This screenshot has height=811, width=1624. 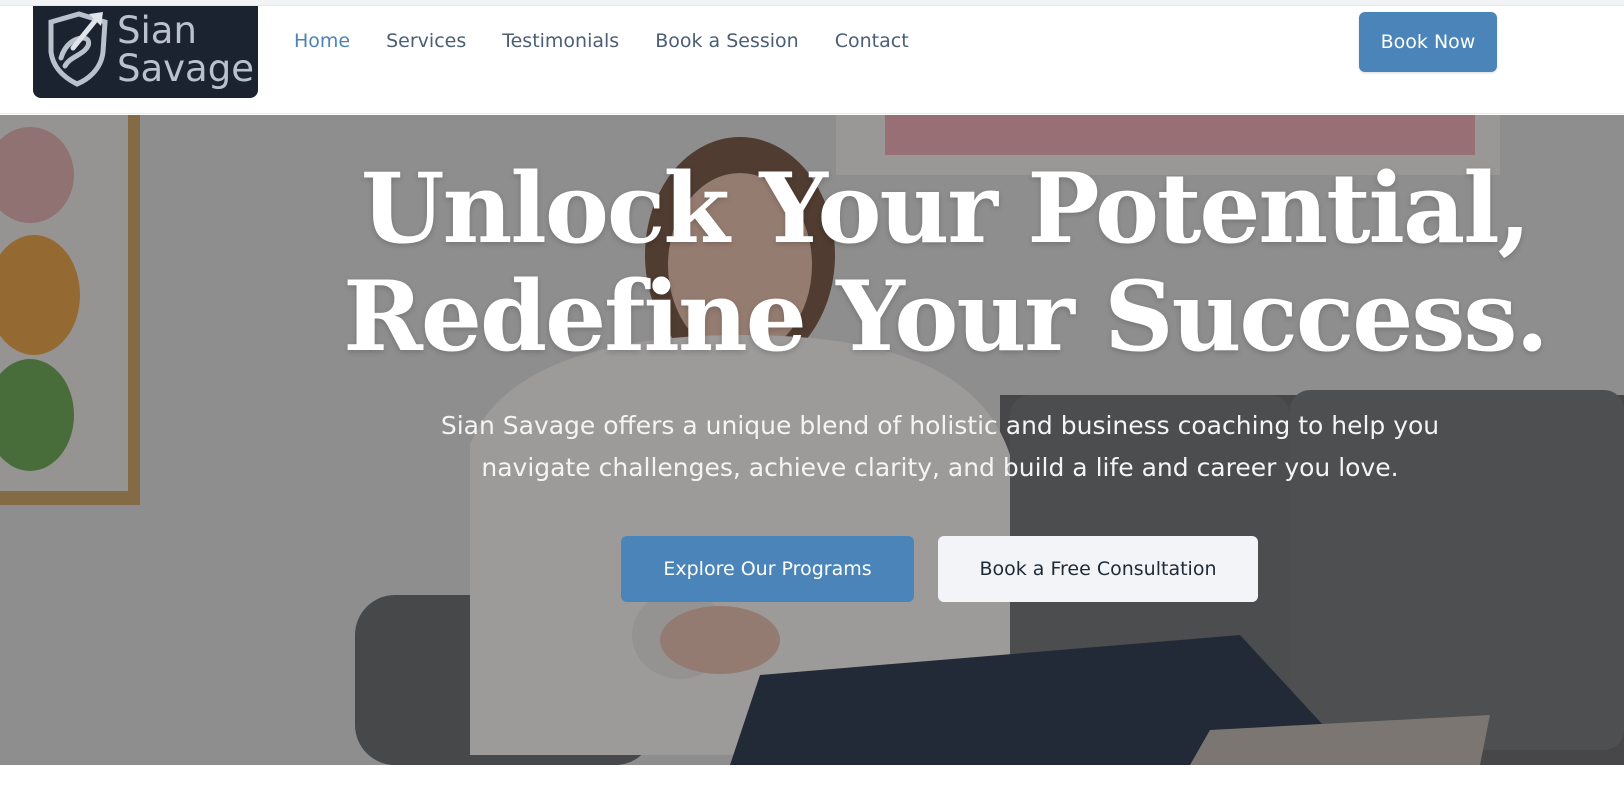 What do you see at coordinates (945, 208) in the screenshot?
I see `hero-heading-line1: Unlock Your Potential,` at bounding box center [945, 208].